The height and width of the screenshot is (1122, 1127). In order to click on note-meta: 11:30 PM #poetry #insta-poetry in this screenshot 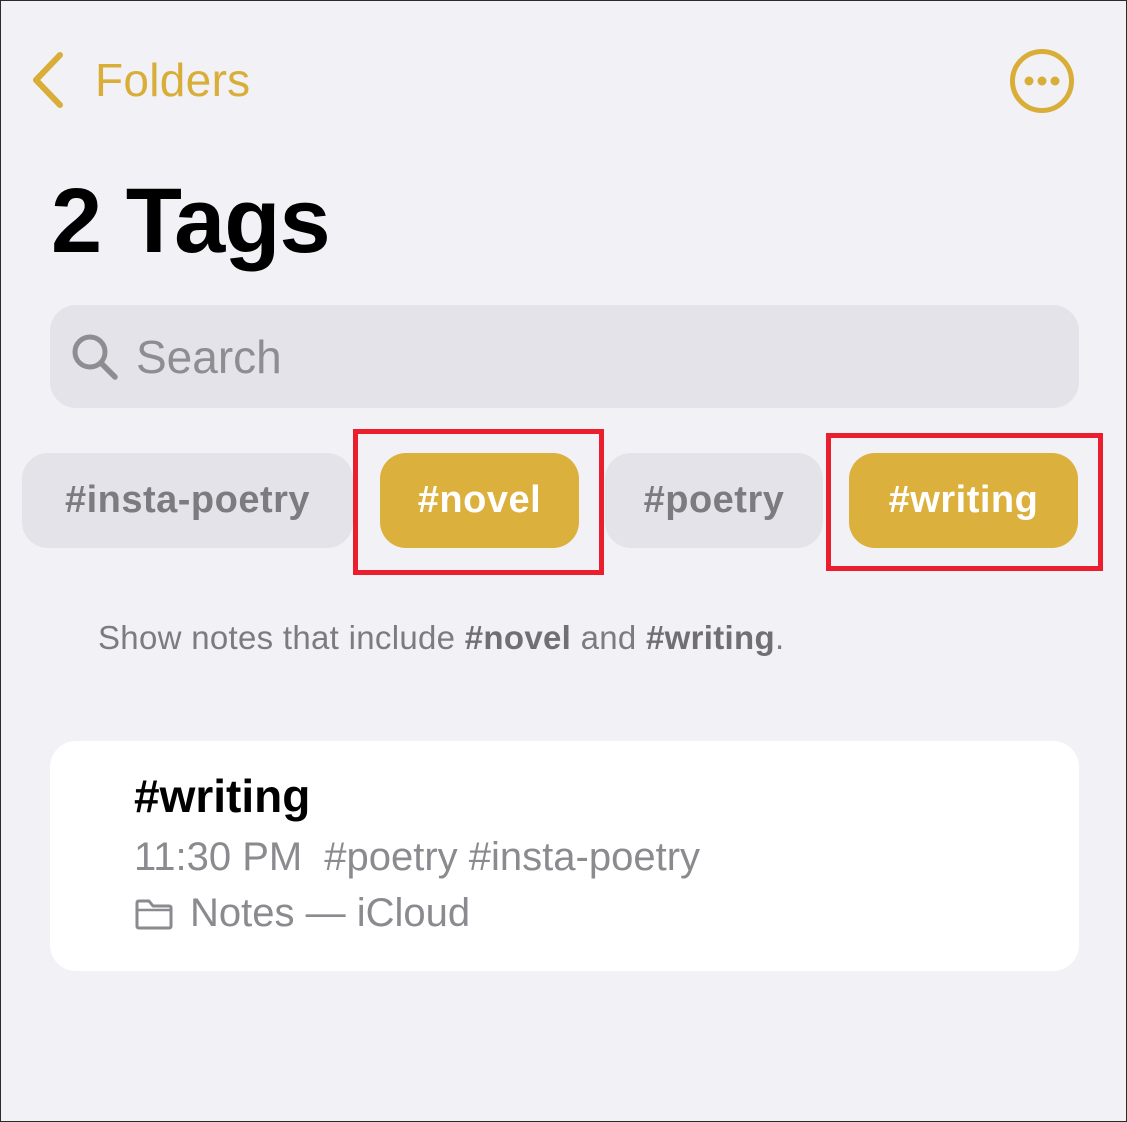, I will do `click(417, 857)`.